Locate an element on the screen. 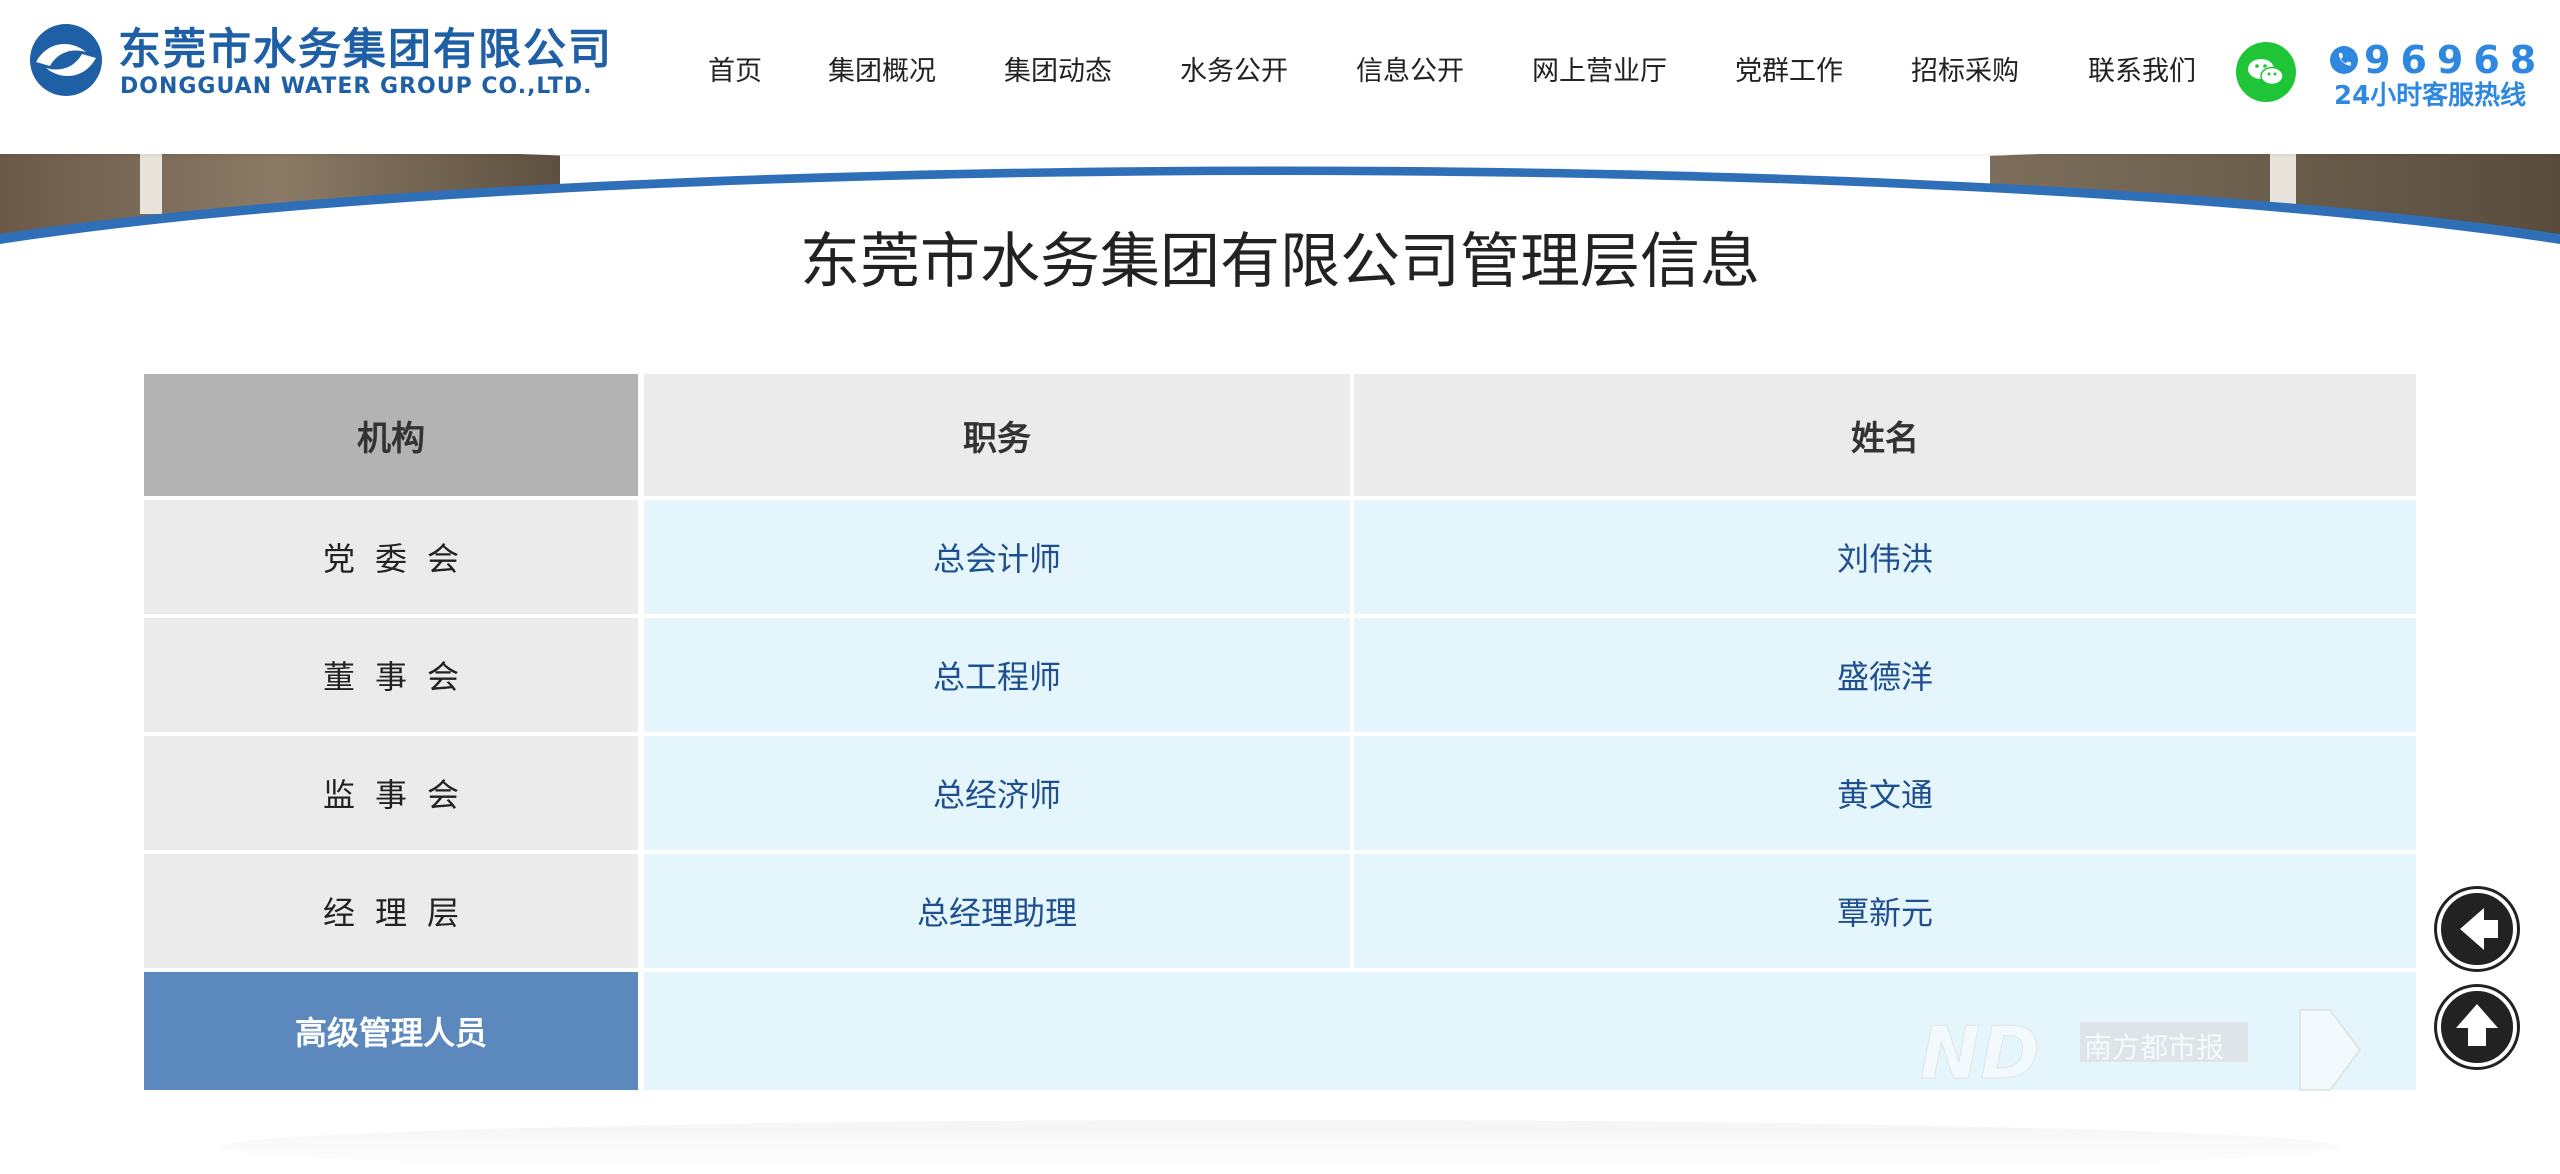  org-management: 经理层 is located at coordinates (391, 911).